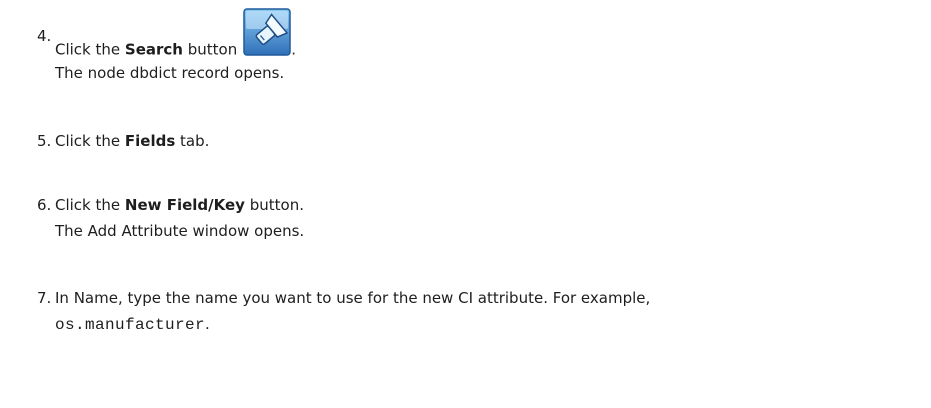  Describe the element at coordinates (44, 205) in the screenshot. I see `step-number: 6.` at that location.